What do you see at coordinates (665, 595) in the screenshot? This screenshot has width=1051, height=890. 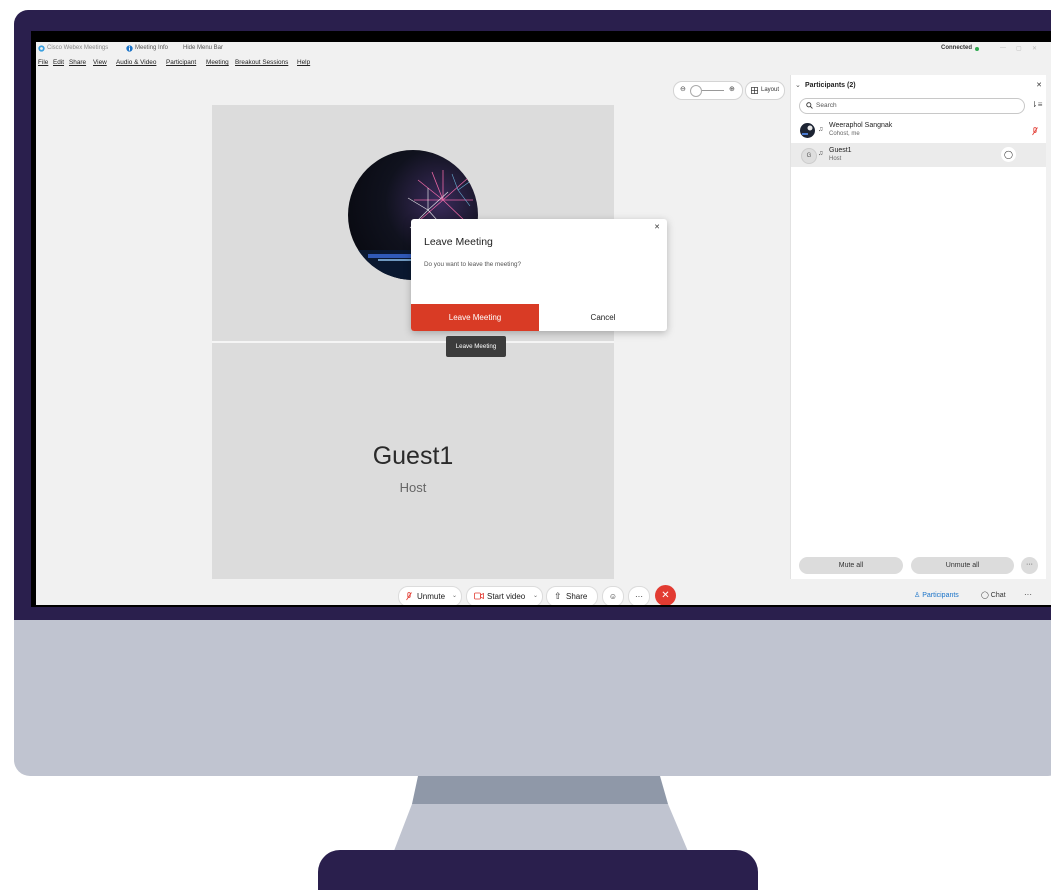 I see `end-meeting-button: ✕` at bounding box center [665, 595].